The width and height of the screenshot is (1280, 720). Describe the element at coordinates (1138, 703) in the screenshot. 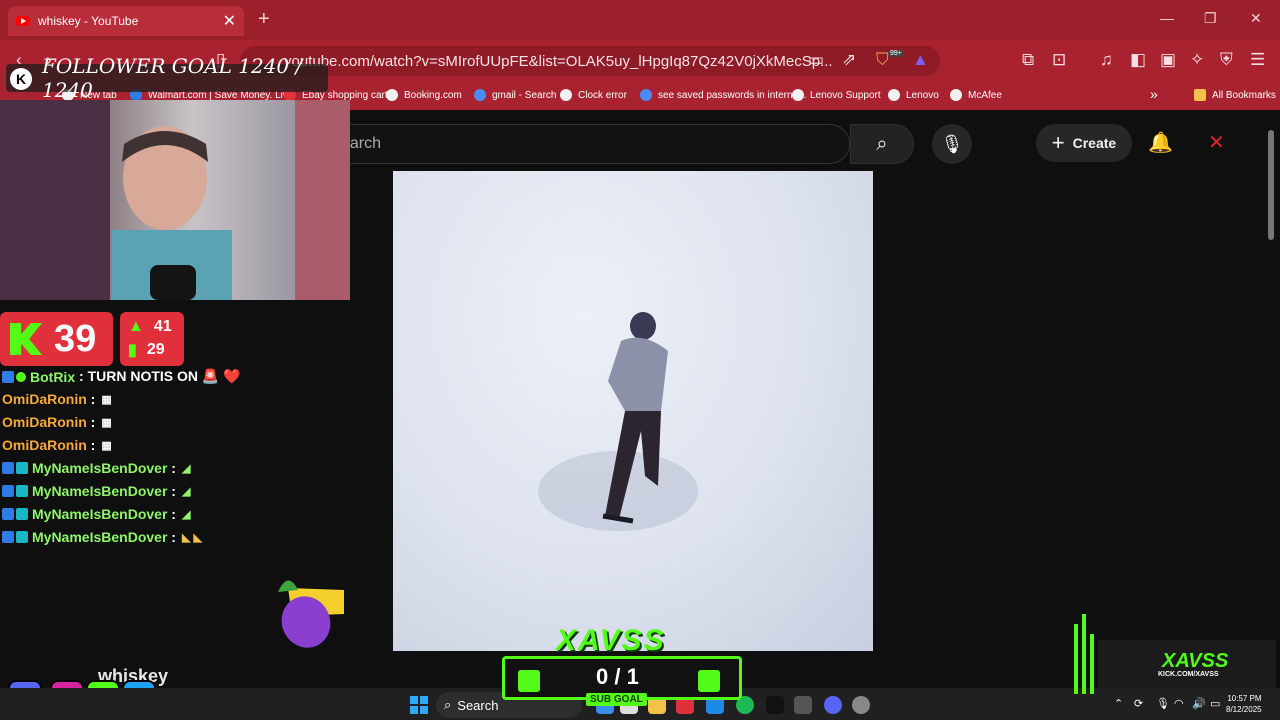

I see `sync-icon: ⟳` at that location.